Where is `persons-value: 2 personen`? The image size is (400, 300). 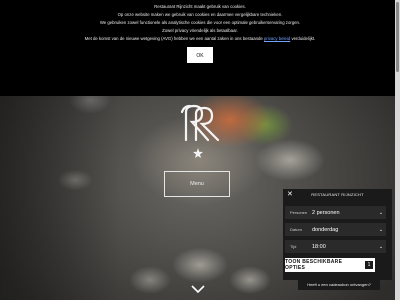
persons-value: 2 personen is located at coordinates (326, 212).